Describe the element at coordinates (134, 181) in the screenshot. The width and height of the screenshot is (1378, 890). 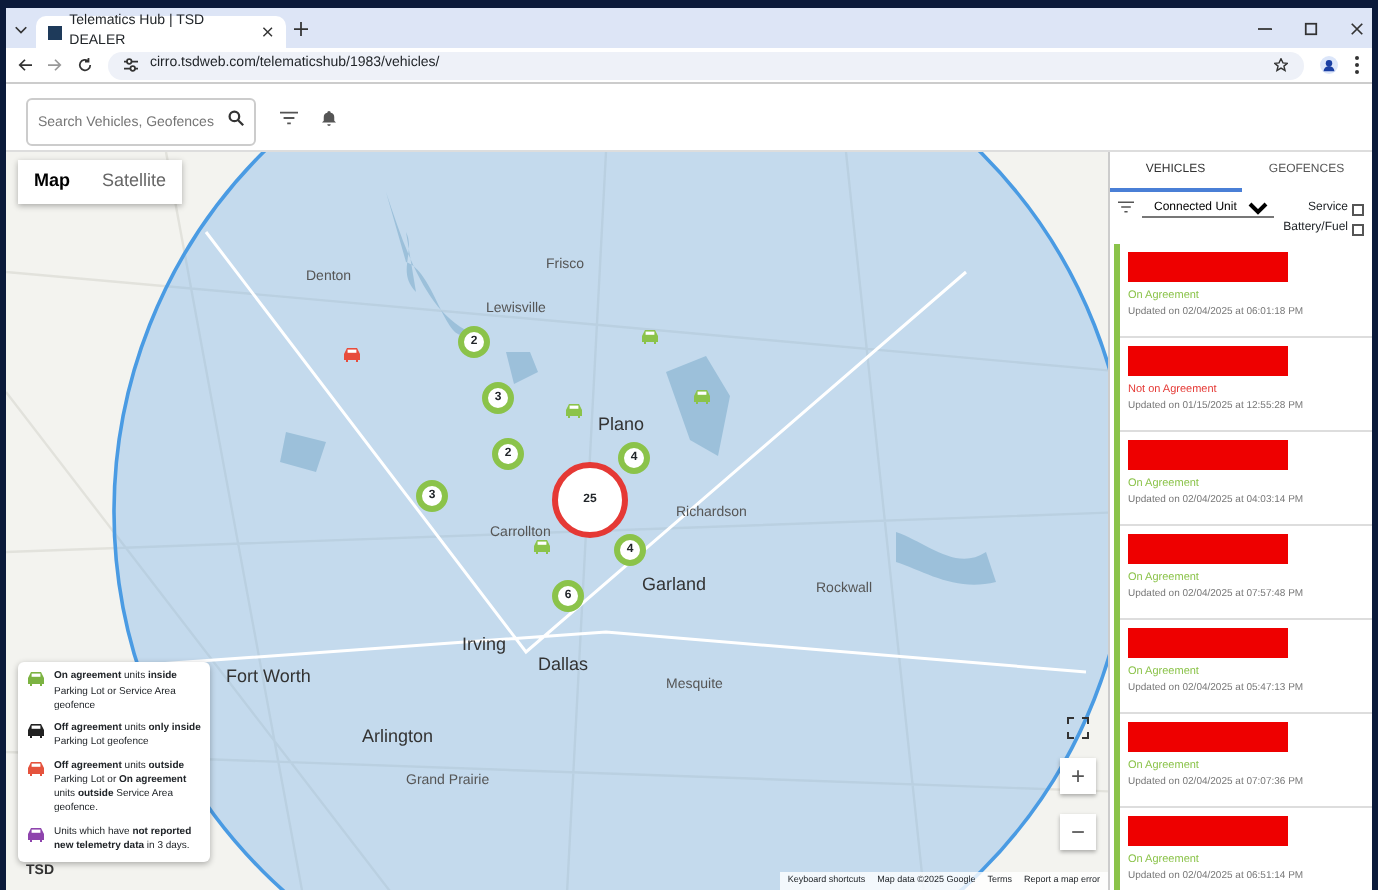
I see `map-type-tab: Satellite` at that location.